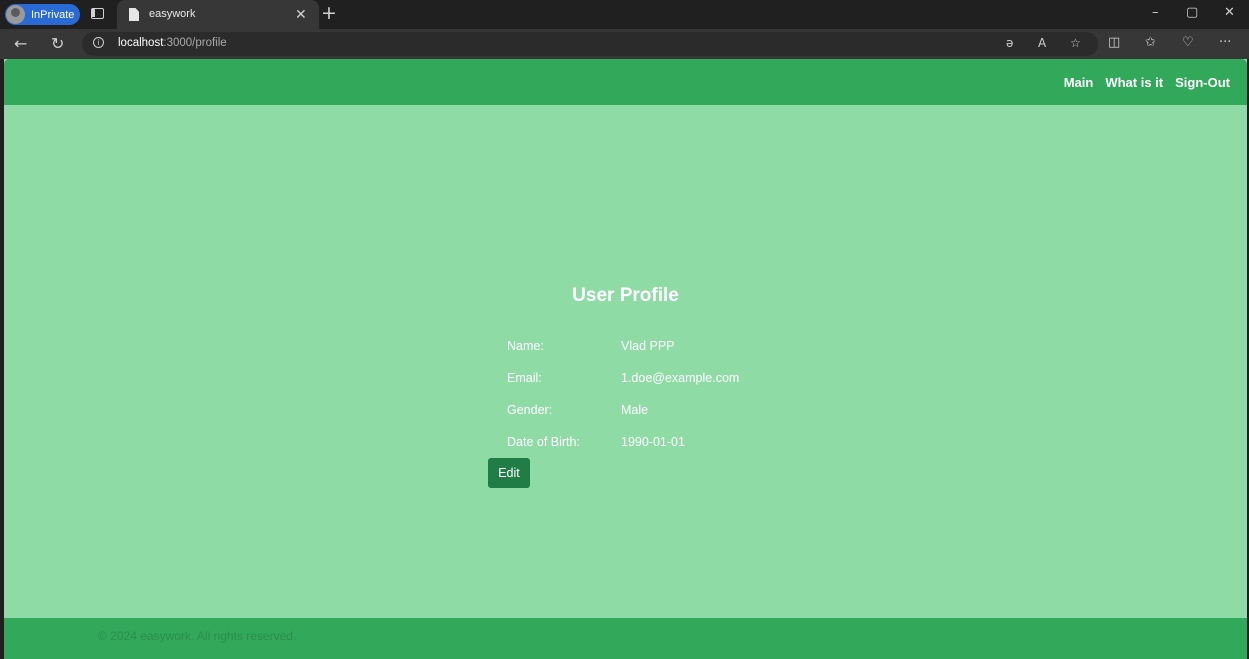 The height and width of the screenshot is (659, 1249). What do you see at coordinates (509, 473) in the screenshot?
I see `edit-button: Edit` at bounding box center [509, 473].